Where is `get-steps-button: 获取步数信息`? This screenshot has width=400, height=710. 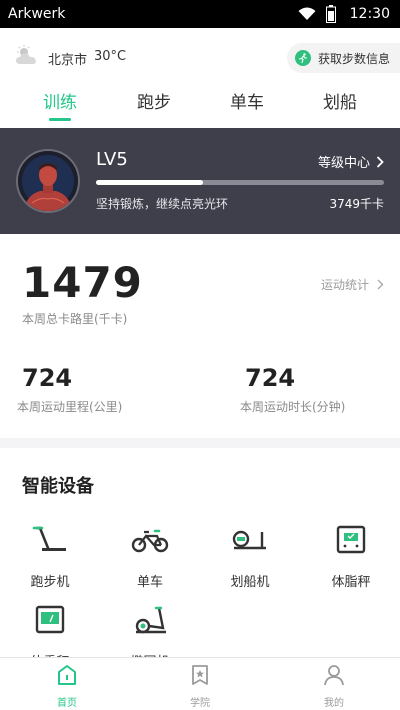 get-steps-button: 获取步数信息 is located at coordinates (343, 58).